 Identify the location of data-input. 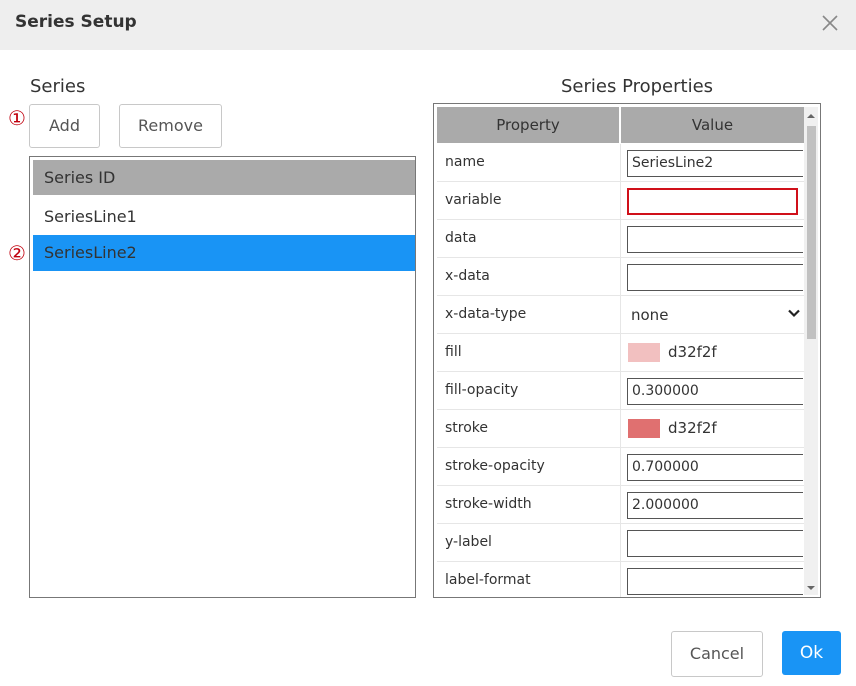
(715, 239).